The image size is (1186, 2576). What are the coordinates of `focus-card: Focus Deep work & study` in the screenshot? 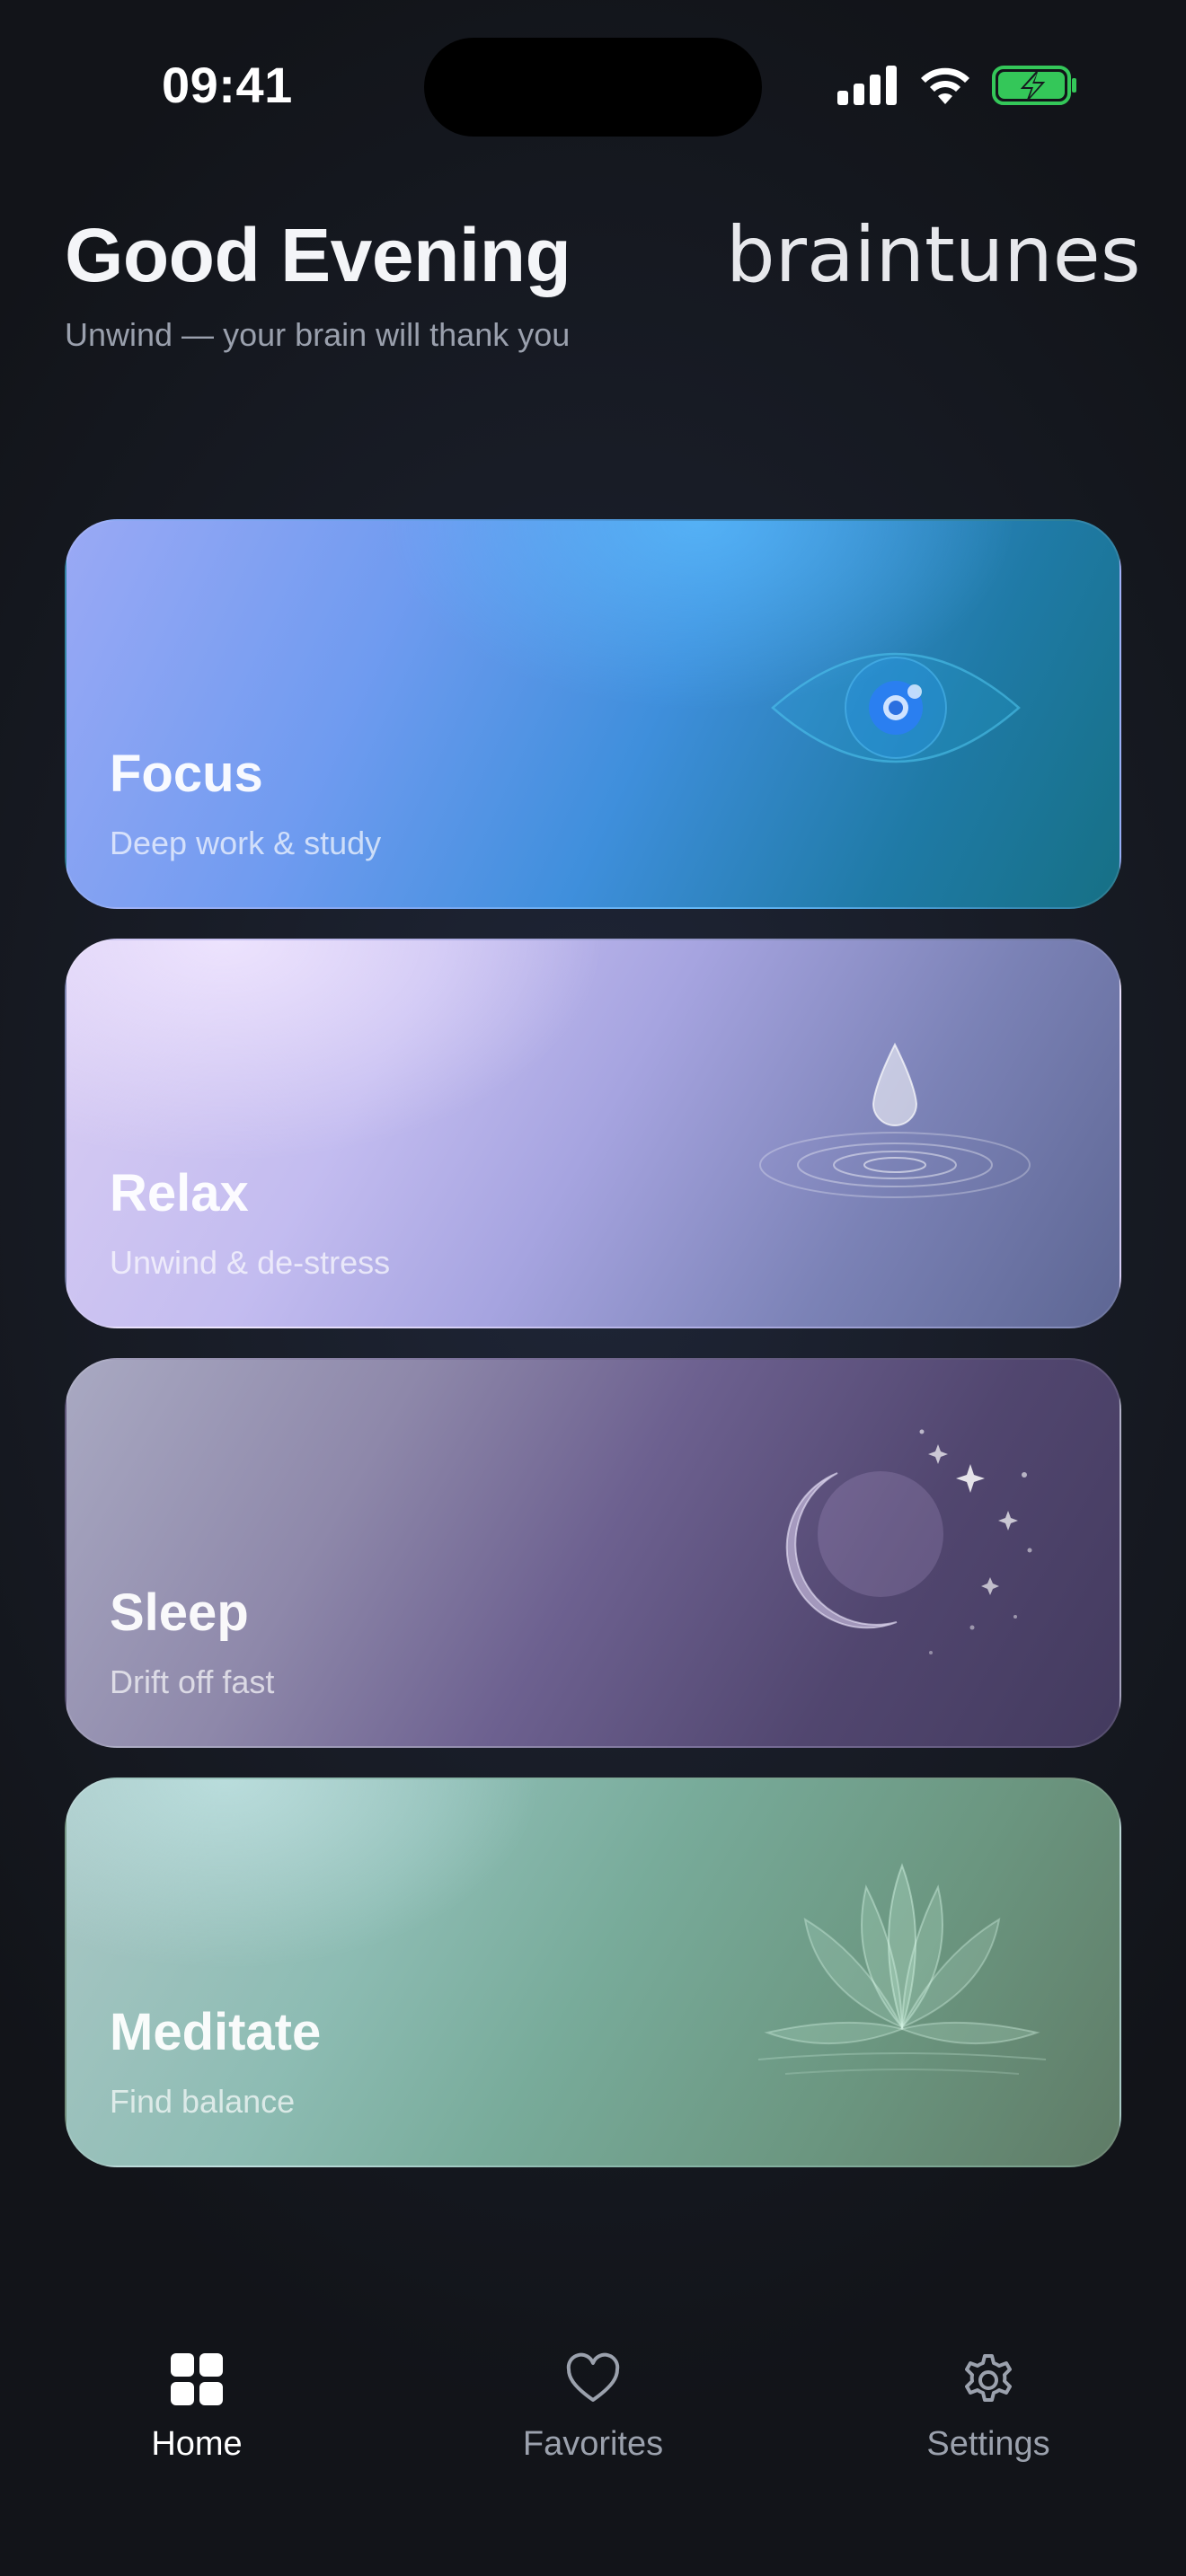 It's located at (593, 714).